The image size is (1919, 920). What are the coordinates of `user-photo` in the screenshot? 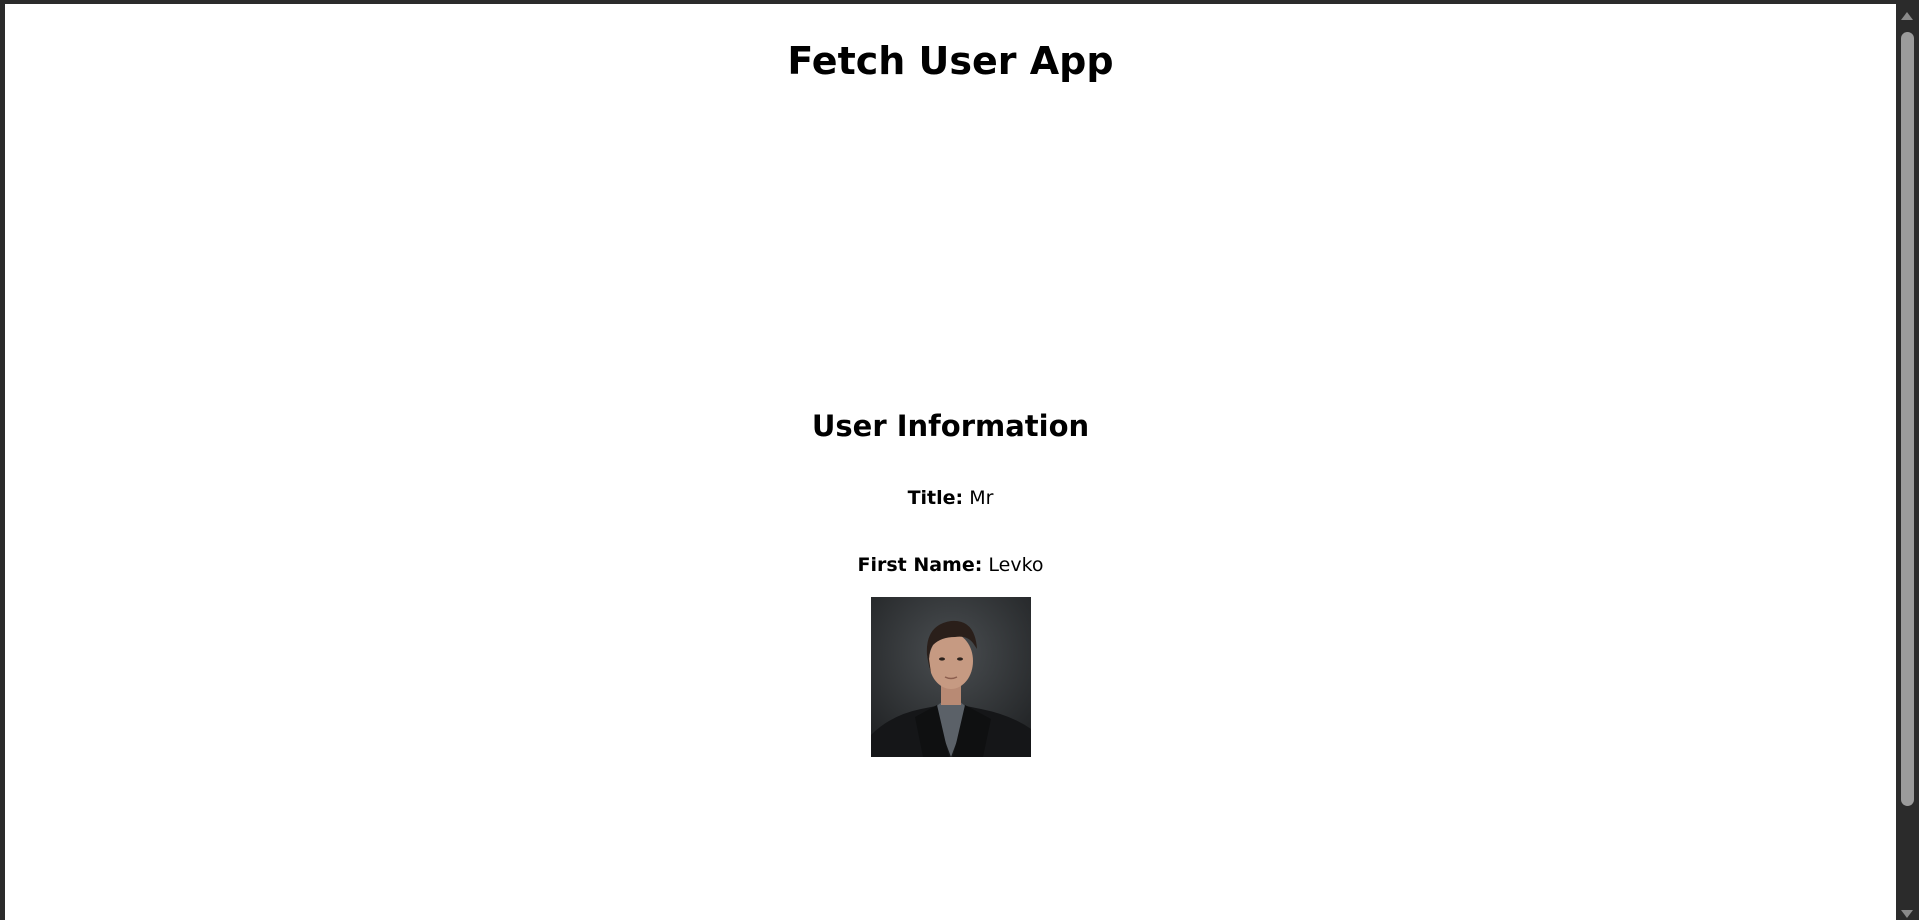 It's located at (950, 677).